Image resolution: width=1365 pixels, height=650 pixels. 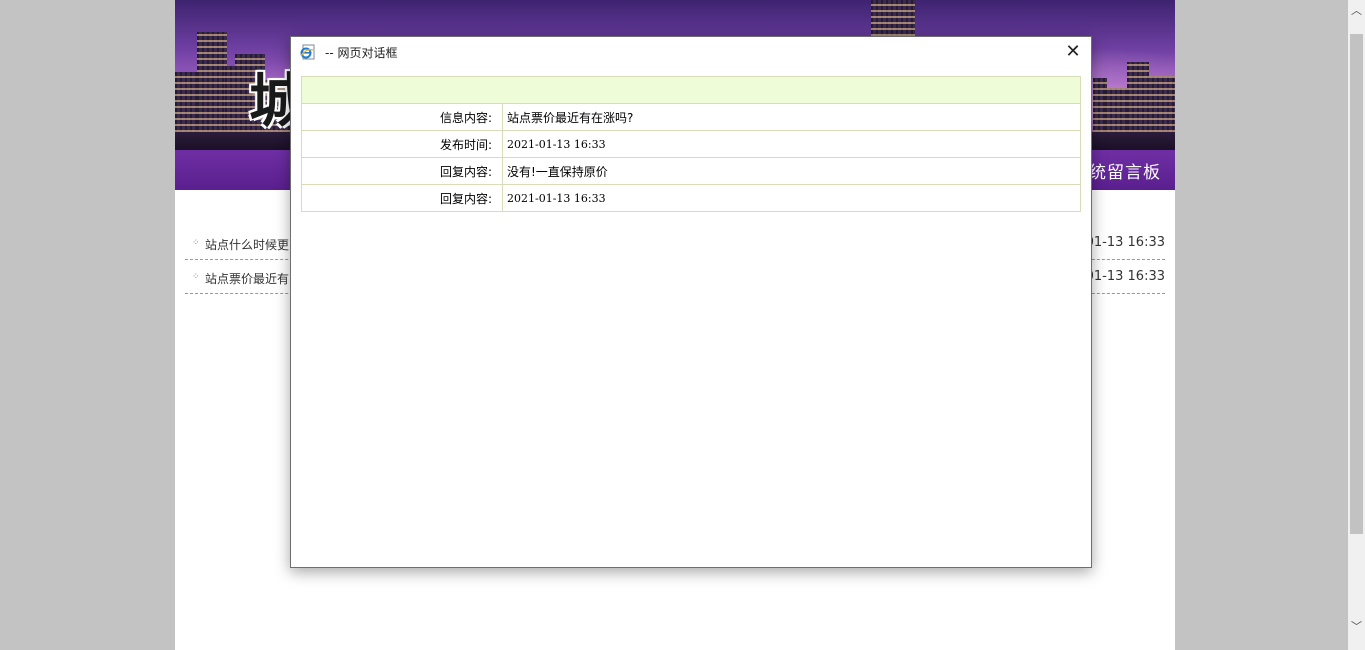 I want to click on scroll-down-icon: ﹀, so click(x=1356, y=626).